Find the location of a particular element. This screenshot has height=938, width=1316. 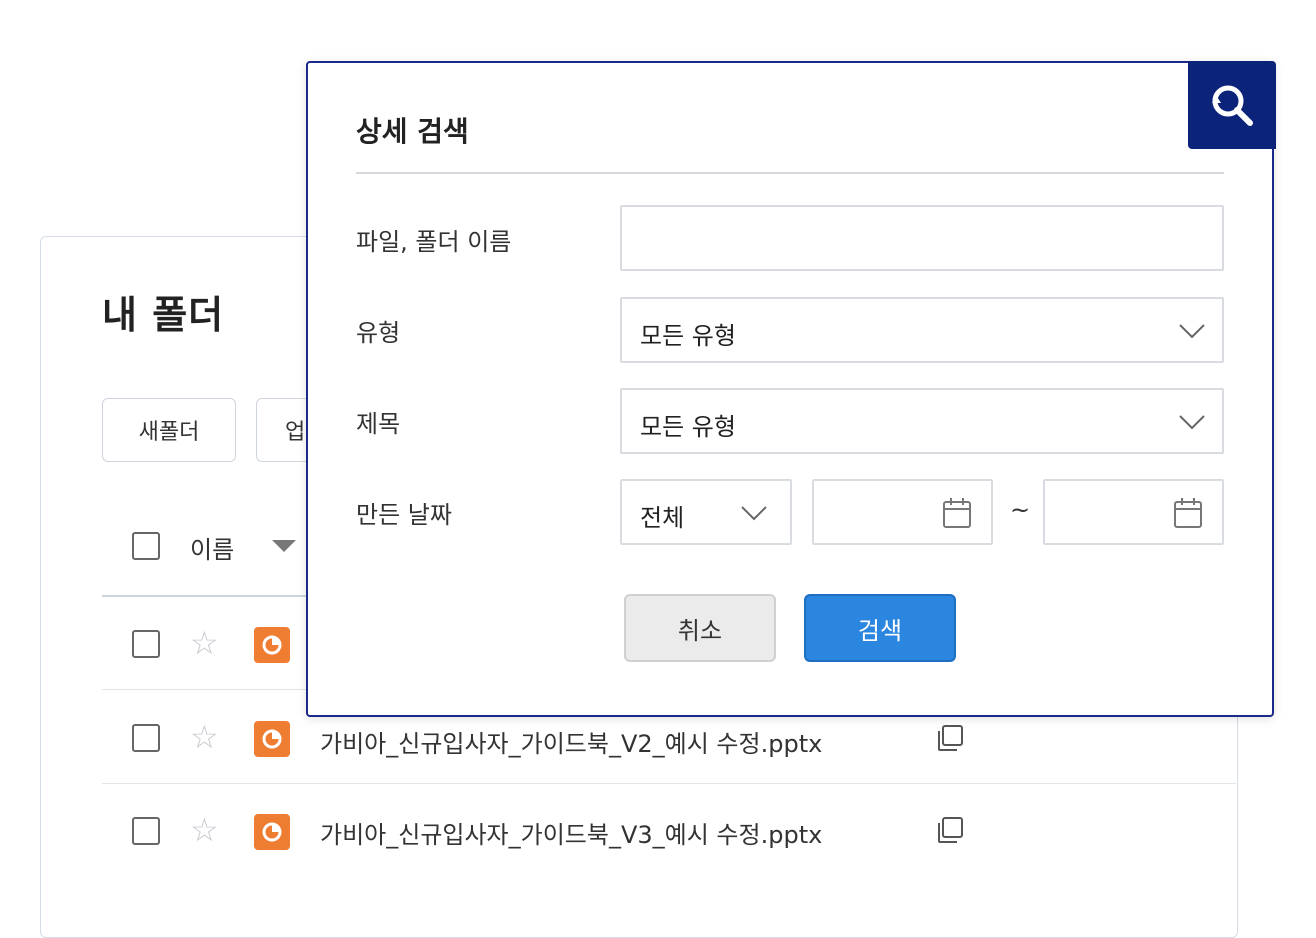

date-from-input is located at coordinates (902, 512).